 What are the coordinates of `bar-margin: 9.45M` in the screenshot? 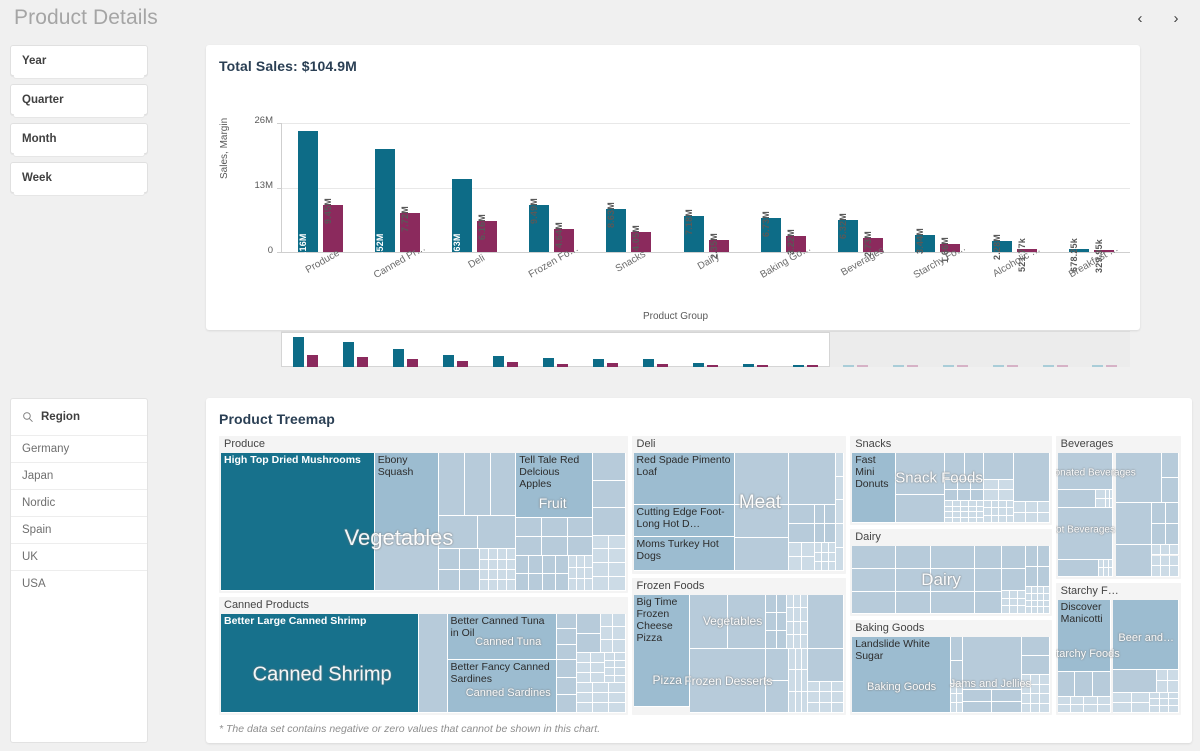 It's located at (333, 225).